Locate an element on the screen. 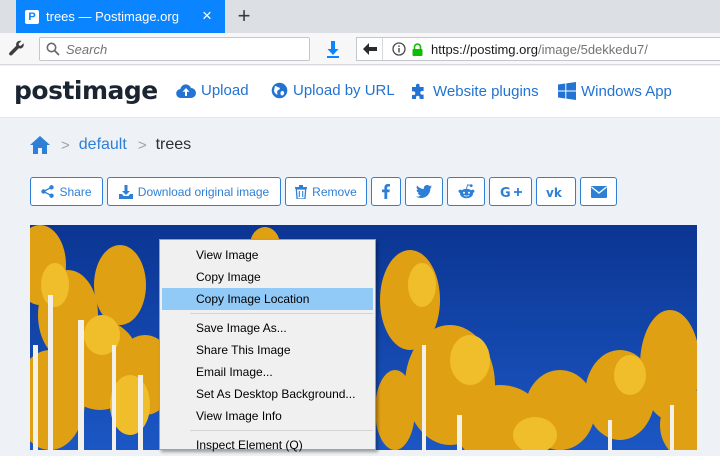 This screenshot has width=720, height=456. url-text: https://postimg.org/image/5dekkedu7/ is located at coordinates (539, 49).